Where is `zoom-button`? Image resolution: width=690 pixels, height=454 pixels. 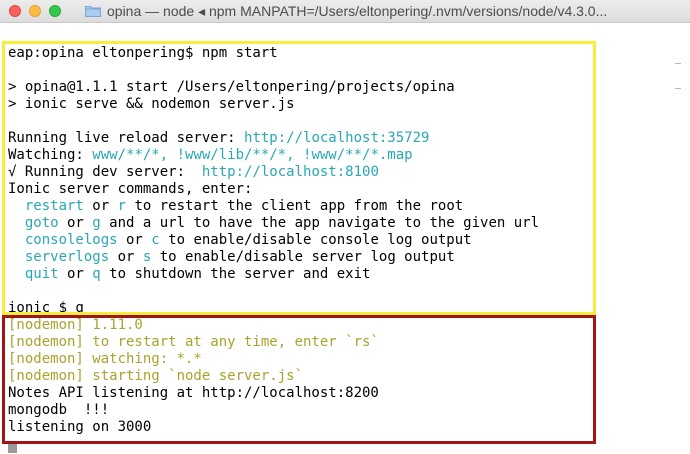 zoom-button is located at coordinates (55, 11).